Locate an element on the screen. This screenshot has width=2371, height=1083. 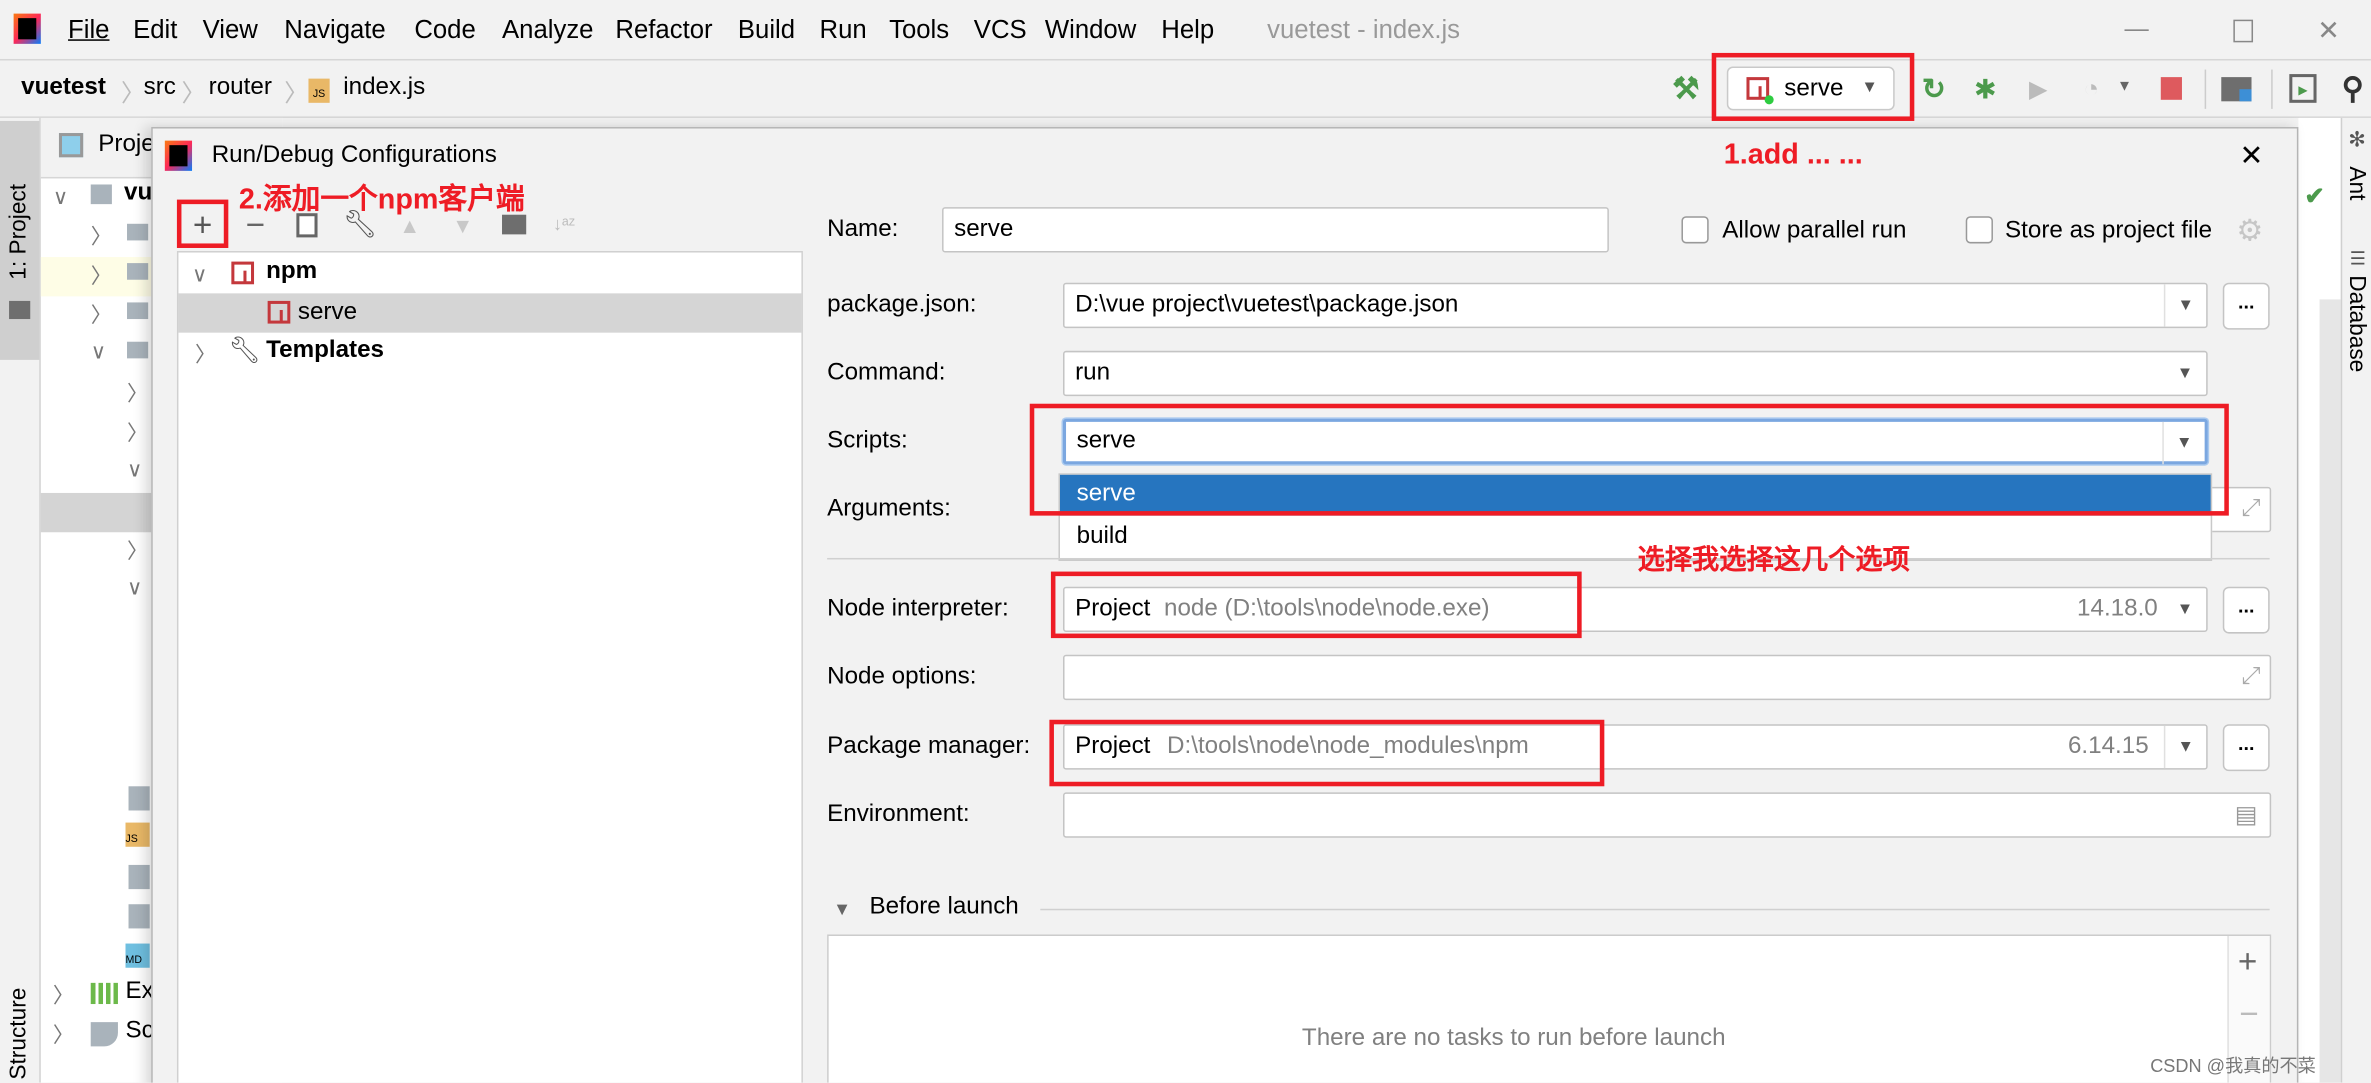
allow-parallel-run-label: Allow parallel run is located at coordinates (1814, 230).